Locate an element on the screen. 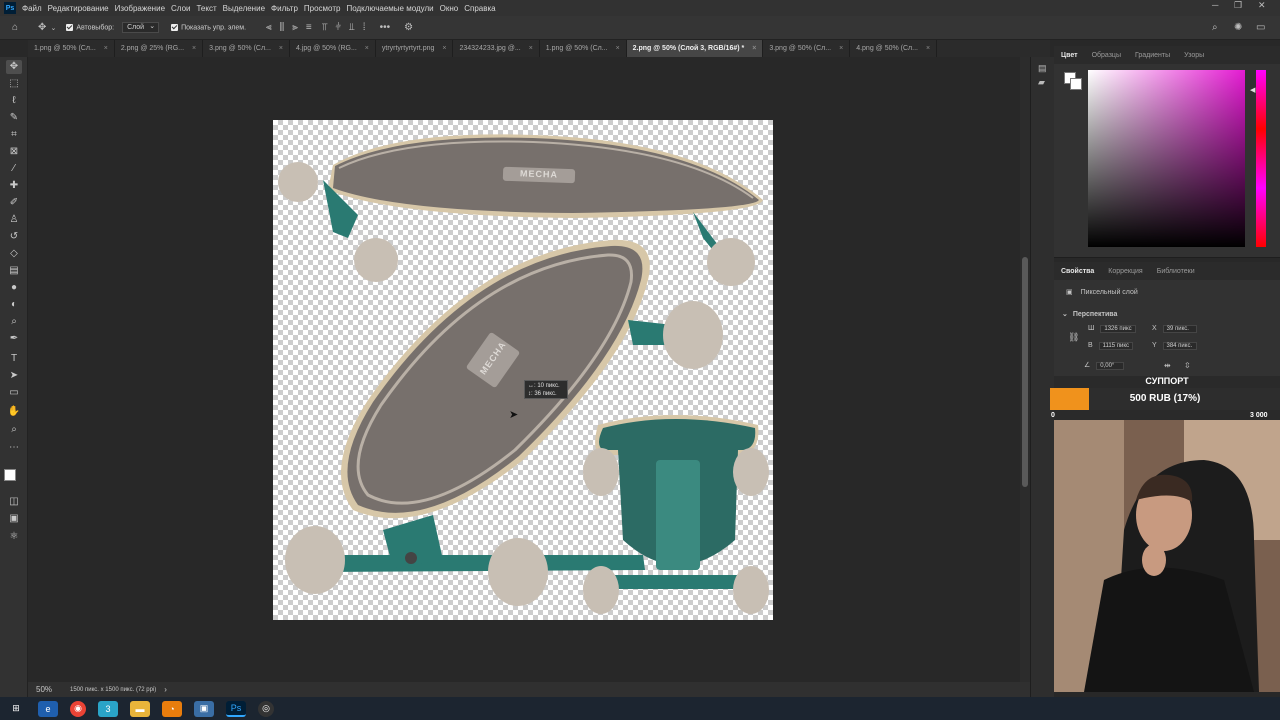  menu-view: Просмотр is located at coordinates (322, 8).